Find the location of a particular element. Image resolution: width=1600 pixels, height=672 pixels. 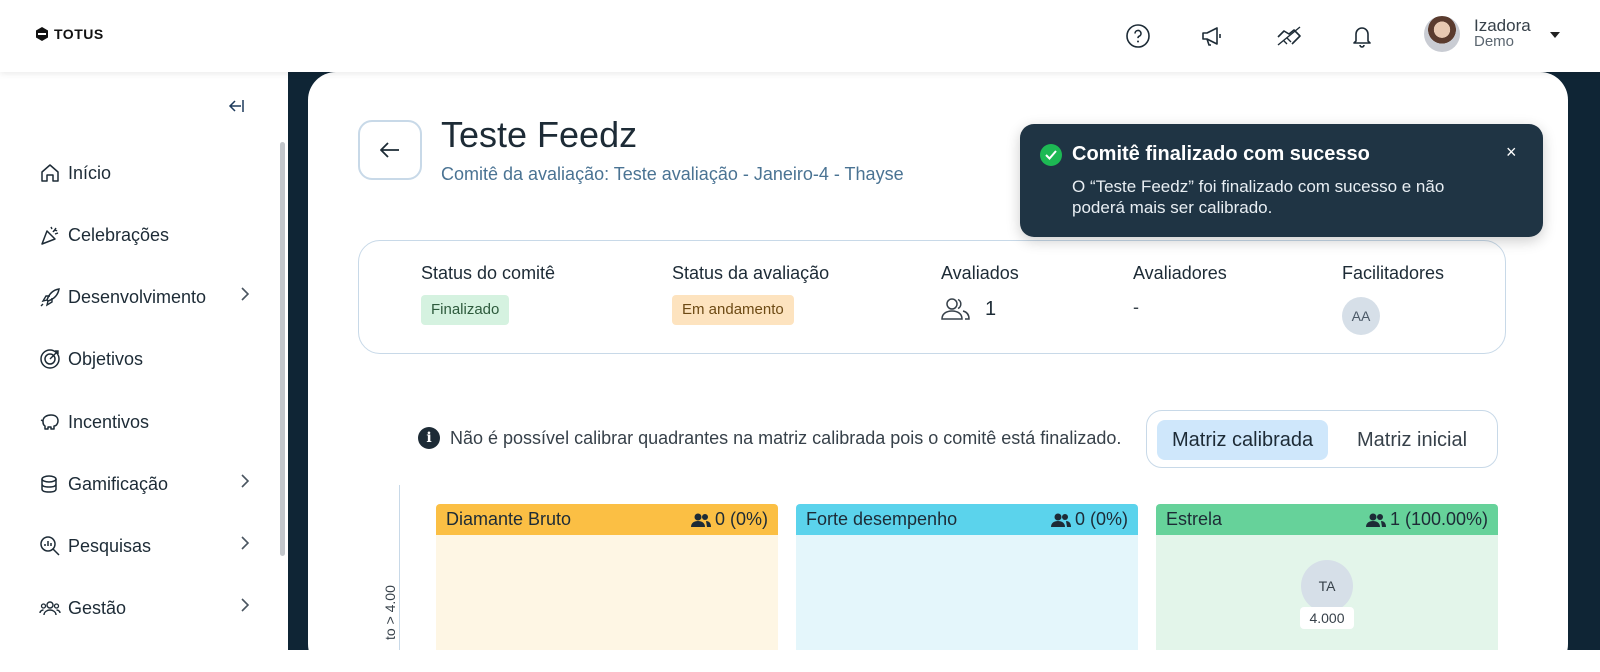

quadrant-name: Estrela is located at coordinates (1194, 519).